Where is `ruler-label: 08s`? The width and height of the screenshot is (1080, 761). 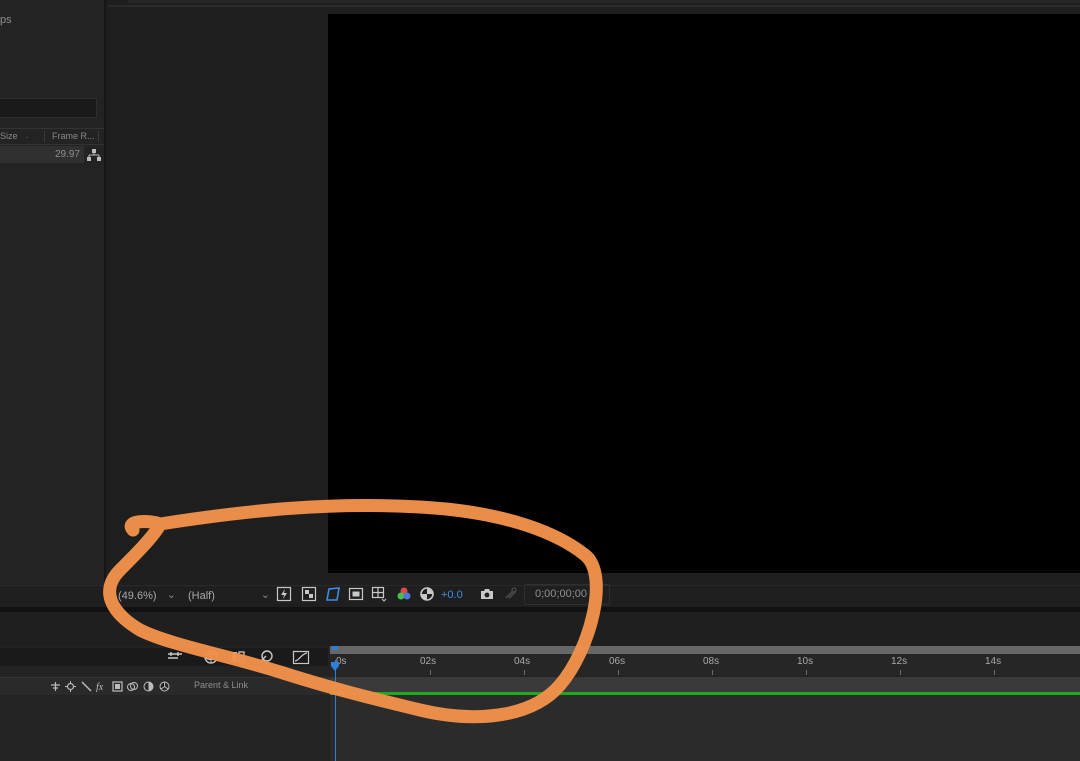 ruler-label: 08s is located at coordinates (711, 661).